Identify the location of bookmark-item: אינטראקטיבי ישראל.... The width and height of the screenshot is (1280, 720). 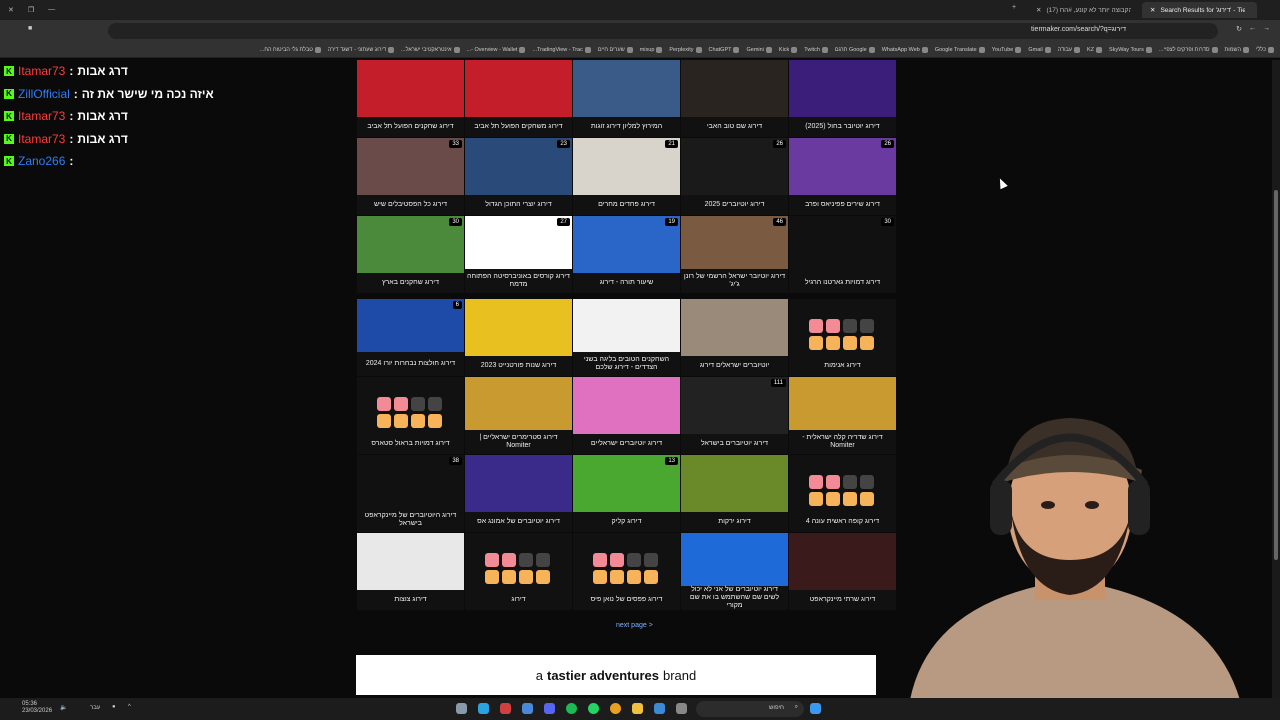
(430, 49).